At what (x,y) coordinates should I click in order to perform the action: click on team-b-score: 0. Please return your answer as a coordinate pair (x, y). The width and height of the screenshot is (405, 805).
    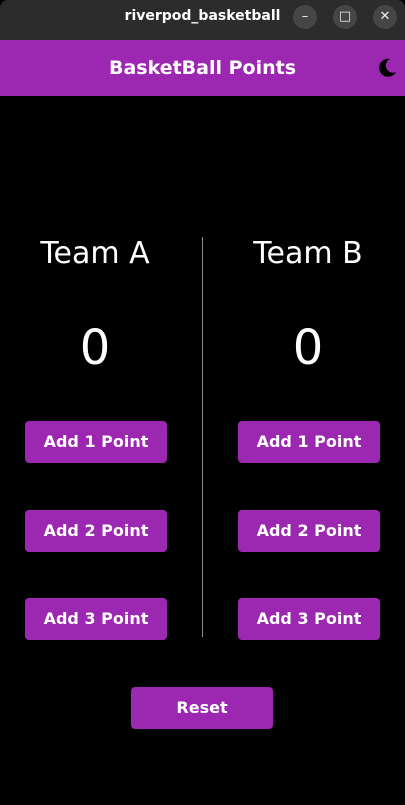
    Looking at the image, I should click on (308, 348).